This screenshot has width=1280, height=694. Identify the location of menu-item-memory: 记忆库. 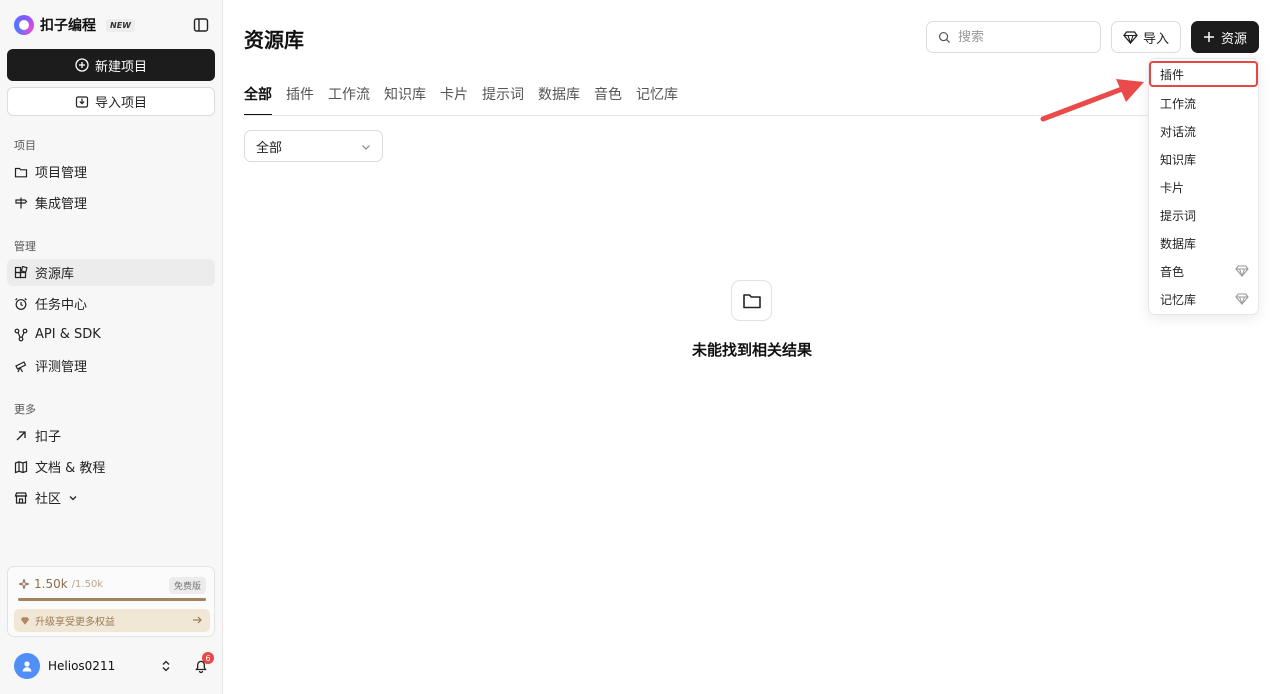
(1203, 299).